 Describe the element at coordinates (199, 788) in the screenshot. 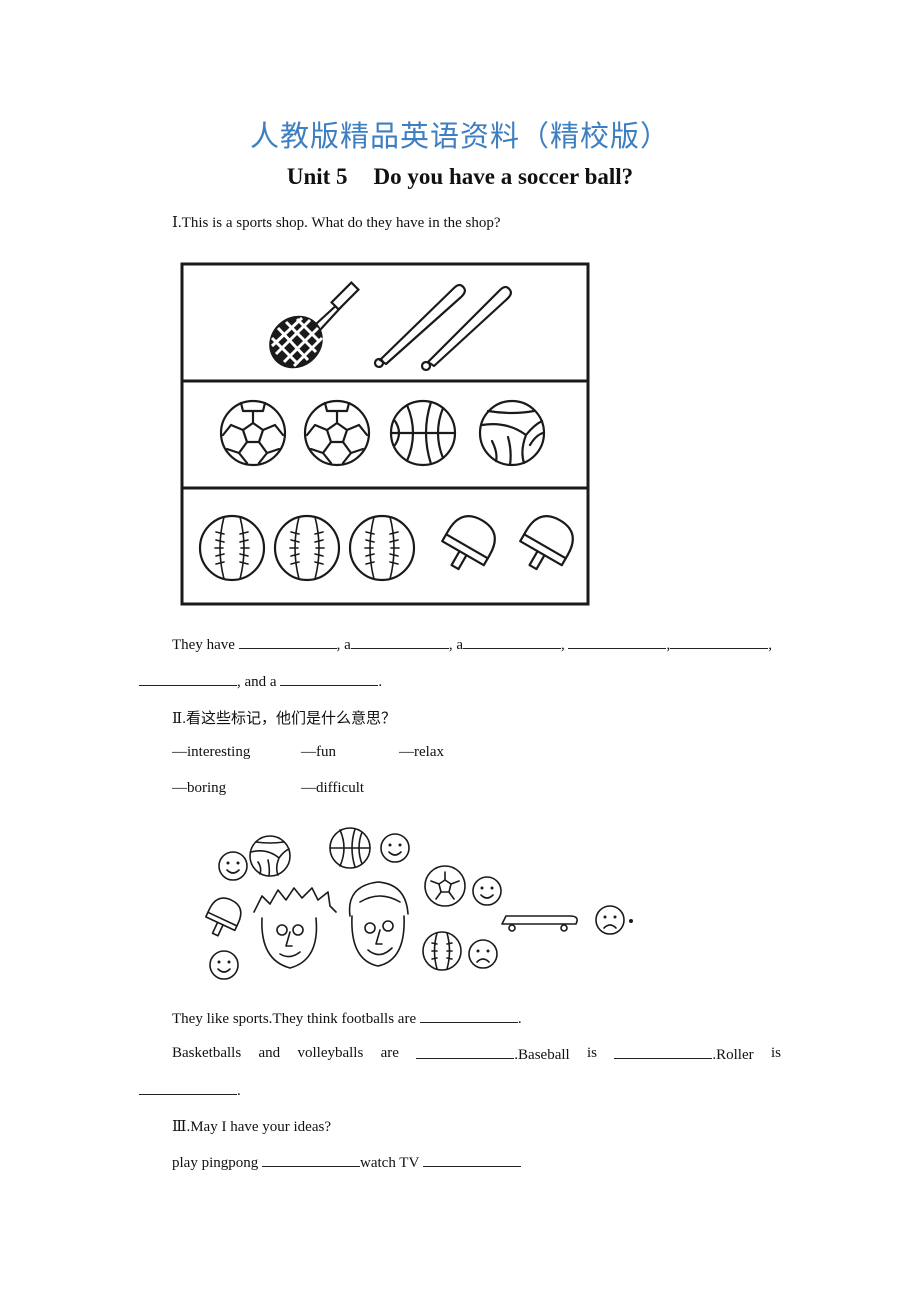

I see `legend-boring: —boring` at that location.